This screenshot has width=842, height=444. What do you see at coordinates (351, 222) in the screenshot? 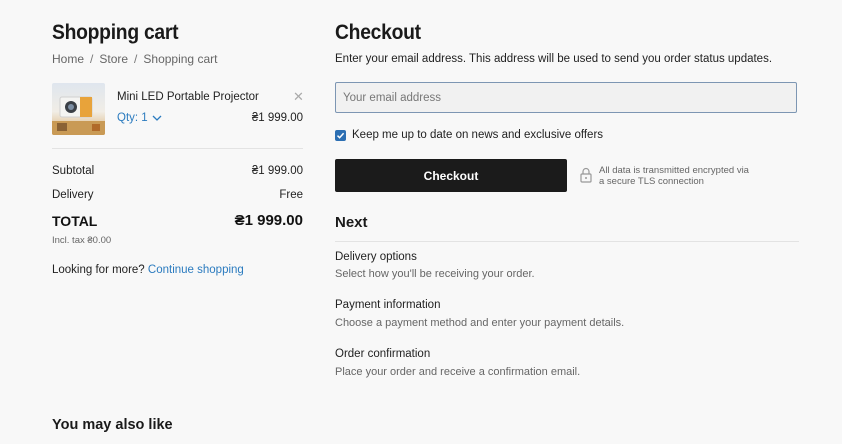
I see `next-title: Next` at bounding box center [351, 222].